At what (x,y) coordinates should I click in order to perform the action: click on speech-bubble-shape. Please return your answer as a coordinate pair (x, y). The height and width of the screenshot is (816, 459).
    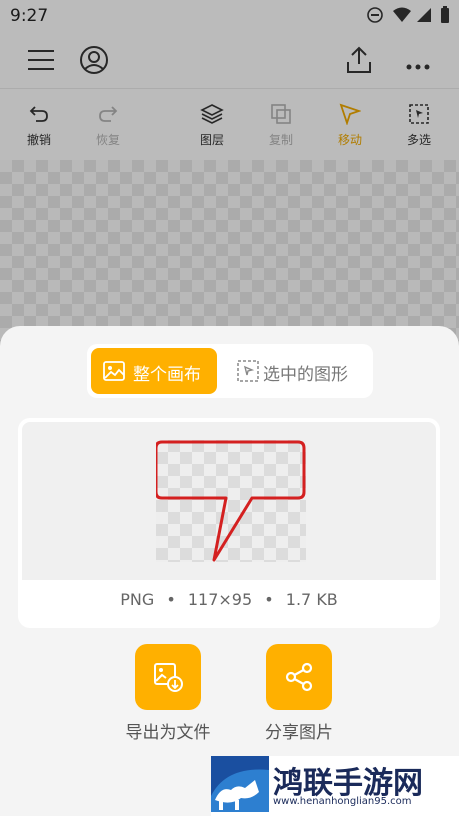
    Looking at the image, I should click on (231, 501).